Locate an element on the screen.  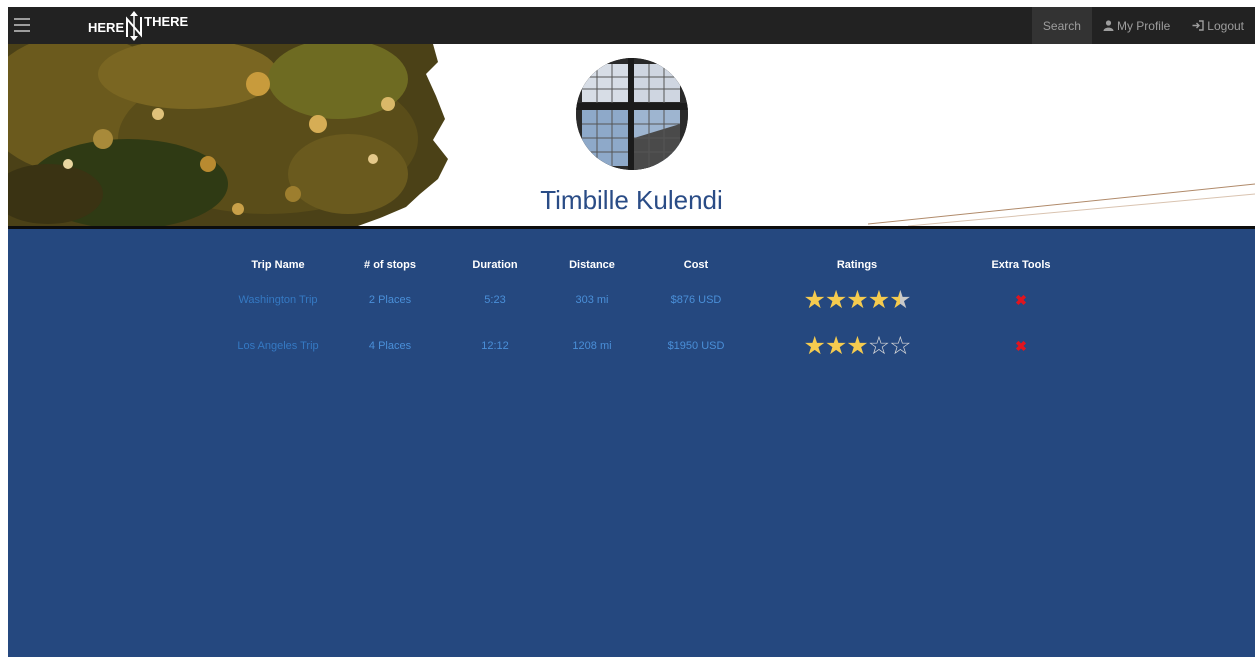
trip-cost: $876 USD is located at coordinates (696, 300).